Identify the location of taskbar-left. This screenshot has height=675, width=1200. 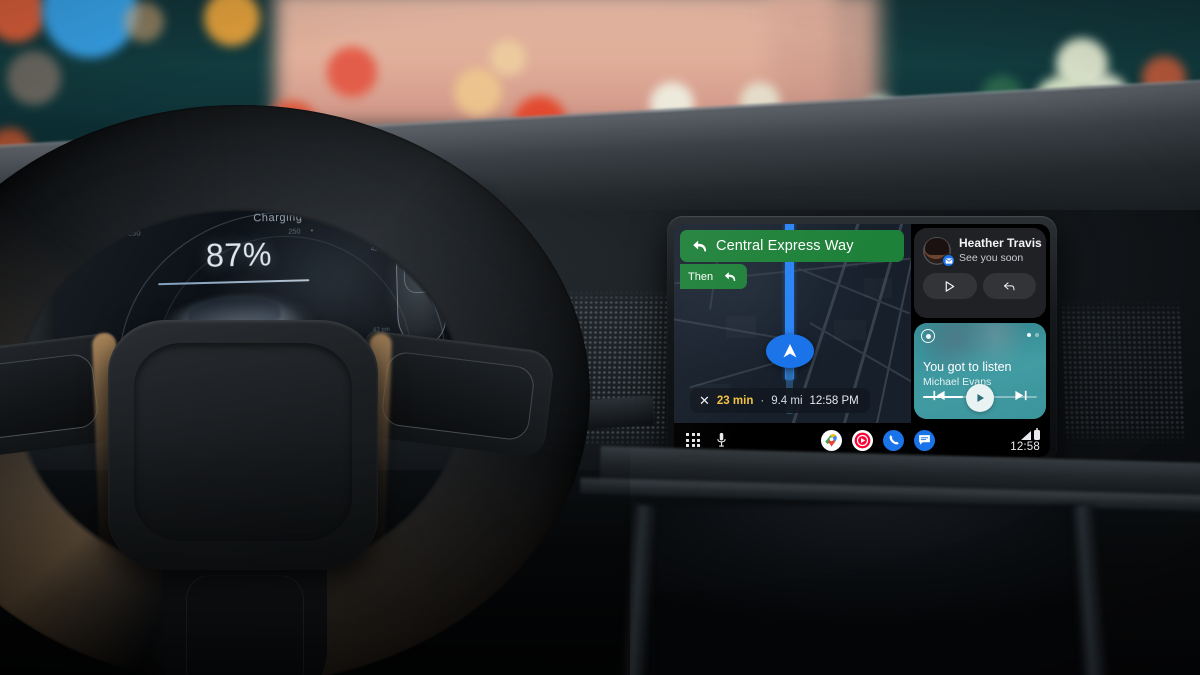
(727, 440).